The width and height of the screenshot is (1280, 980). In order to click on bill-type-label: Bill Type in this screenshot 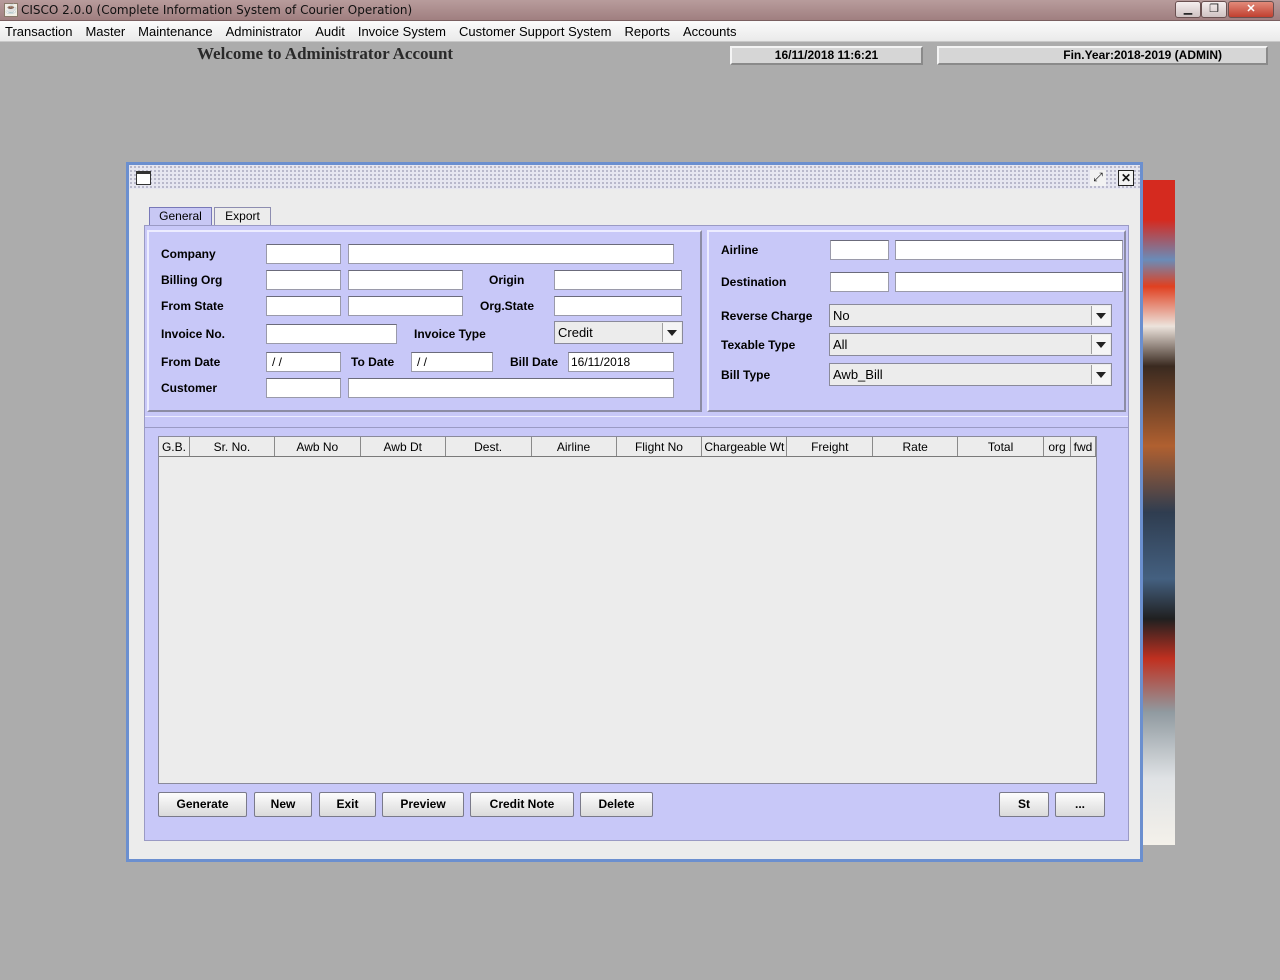, I will do `click(746, 375)`.